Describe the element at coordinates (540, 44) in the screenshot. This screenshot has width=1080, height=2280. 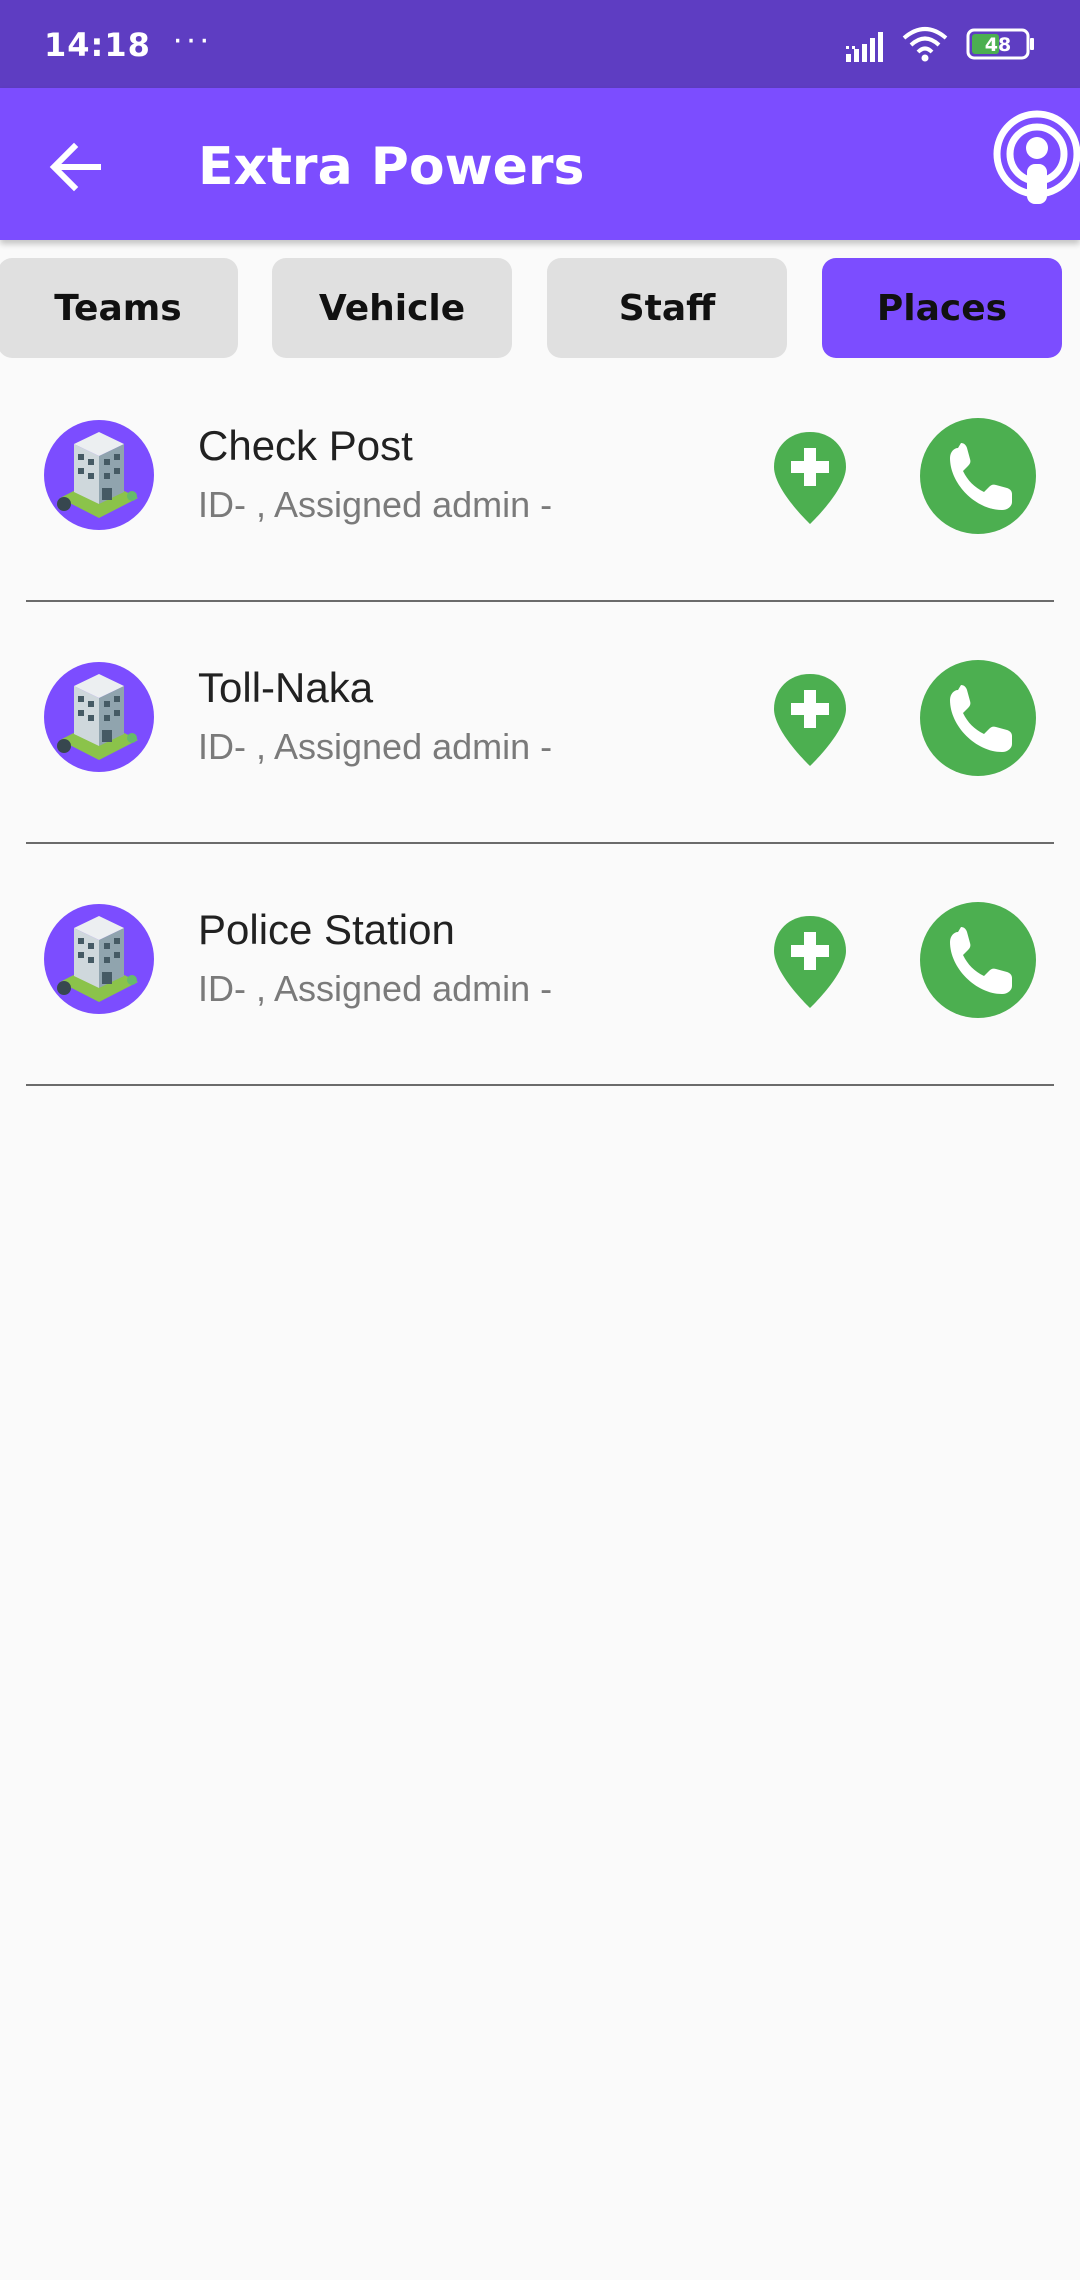
I see `status-bar: 14:18 ··· 48` at that location.